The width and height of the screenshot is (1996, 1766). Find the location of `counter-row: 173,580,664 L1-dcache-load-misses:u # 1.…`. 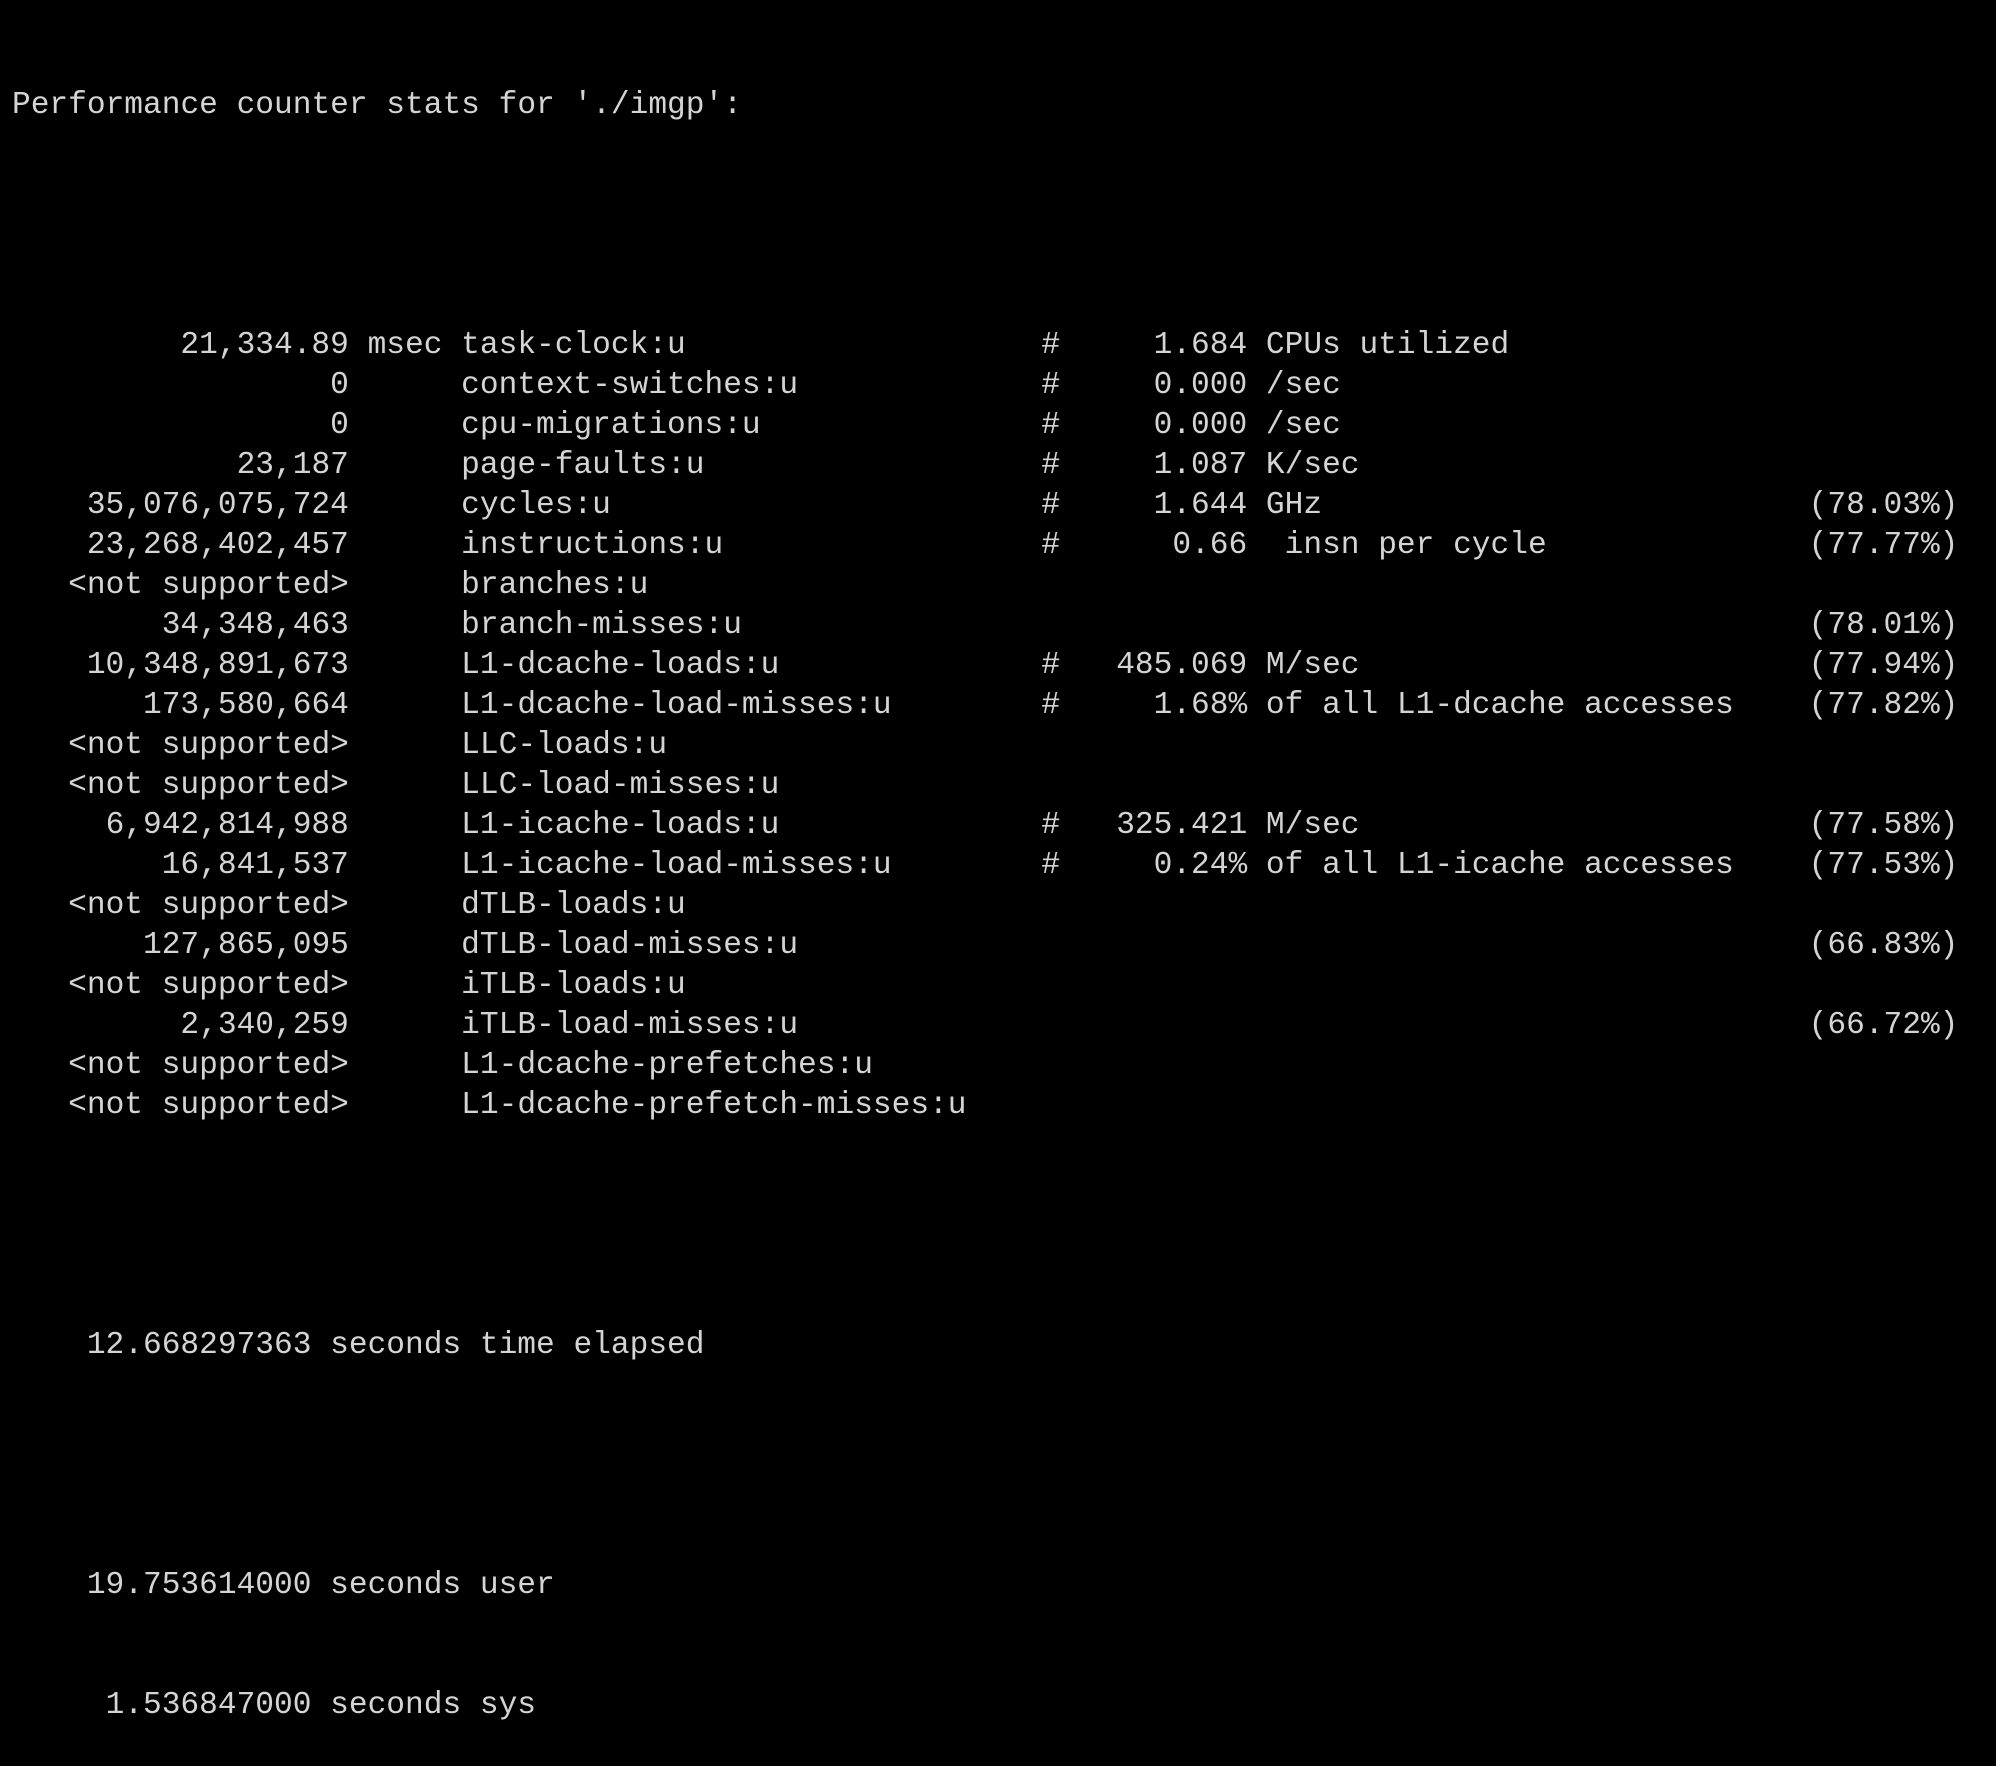

counter-row: 173,580,664 L1-dcache-load-misses:u # 1.… is located at coordinates (1004, 706).